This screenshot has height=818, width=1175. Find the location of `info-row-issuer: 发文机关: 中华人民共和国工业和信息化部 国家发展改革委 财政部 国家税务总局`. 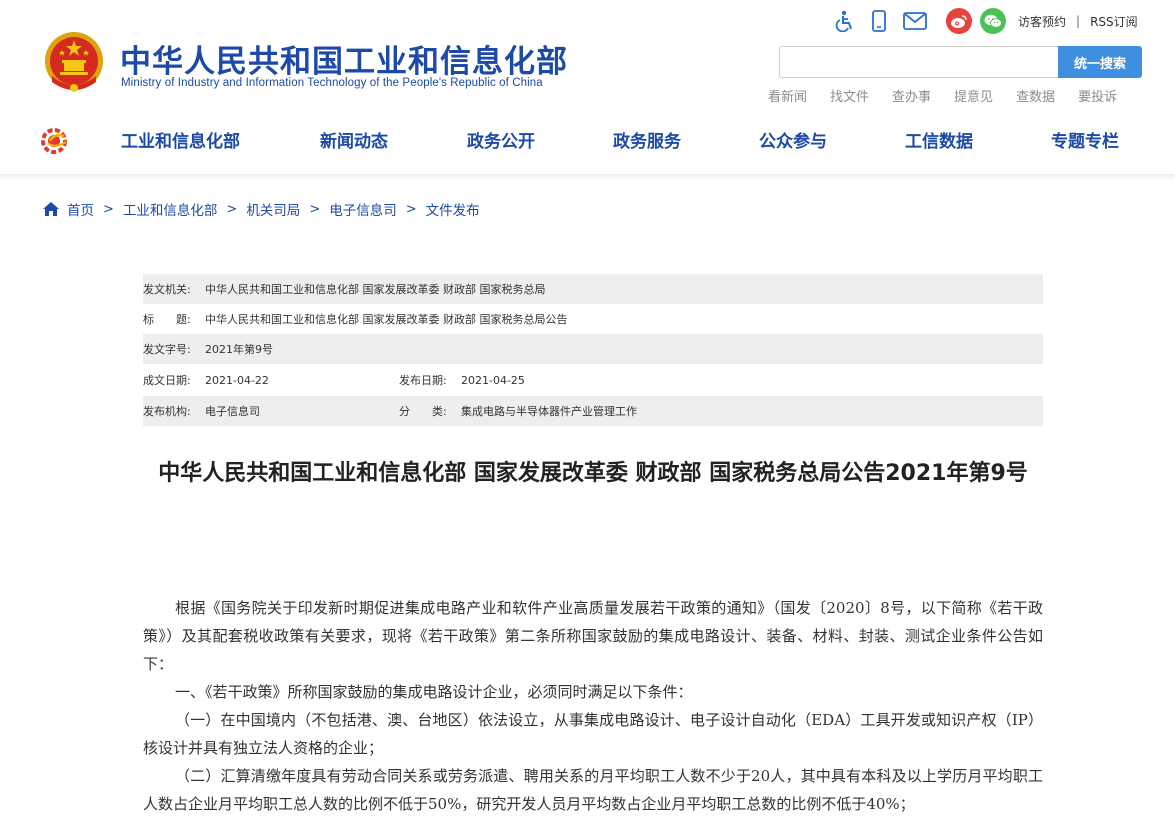

info-row-issuer: 发文机关: 中华人民共和国工业和信息化部 国家发展改革委 财政部 国家税务总局 is located at coordinates (593, 289).